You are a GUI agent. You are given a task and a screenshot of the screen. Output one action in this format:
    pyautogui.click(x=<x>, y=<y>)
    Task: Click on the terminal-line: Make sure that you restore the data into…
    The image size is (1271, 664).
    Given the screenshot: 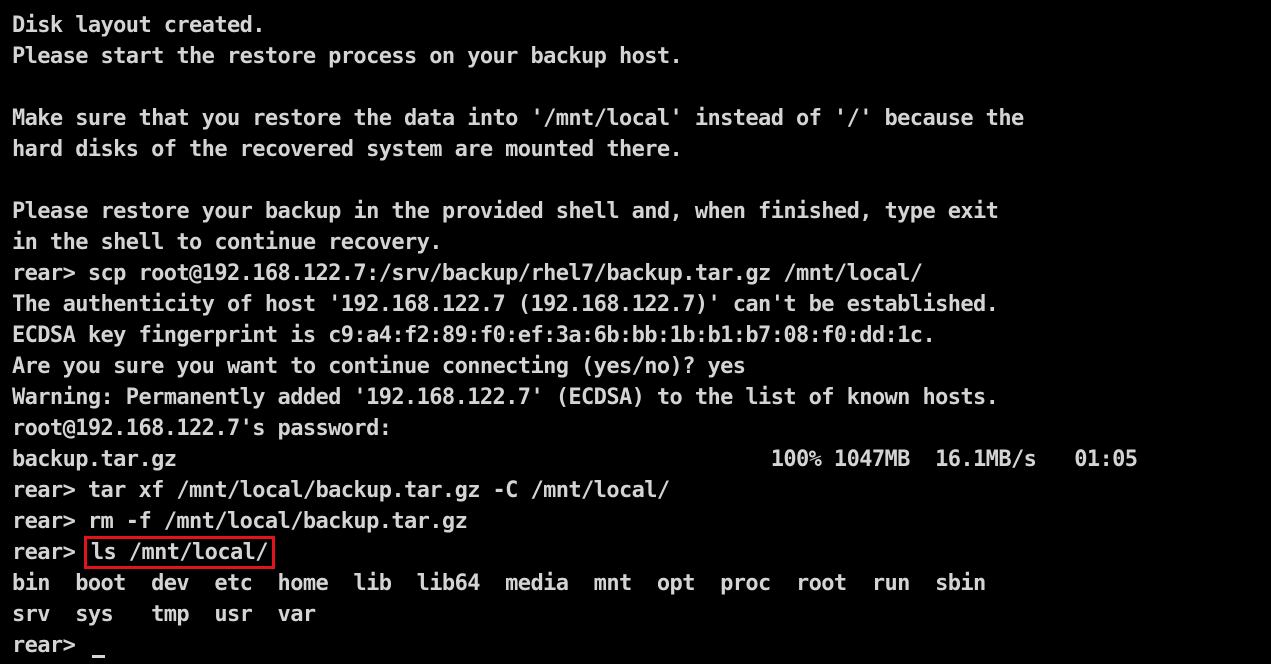 What is the action you would take?
    pyautogui.click(x=518, y=118)
    